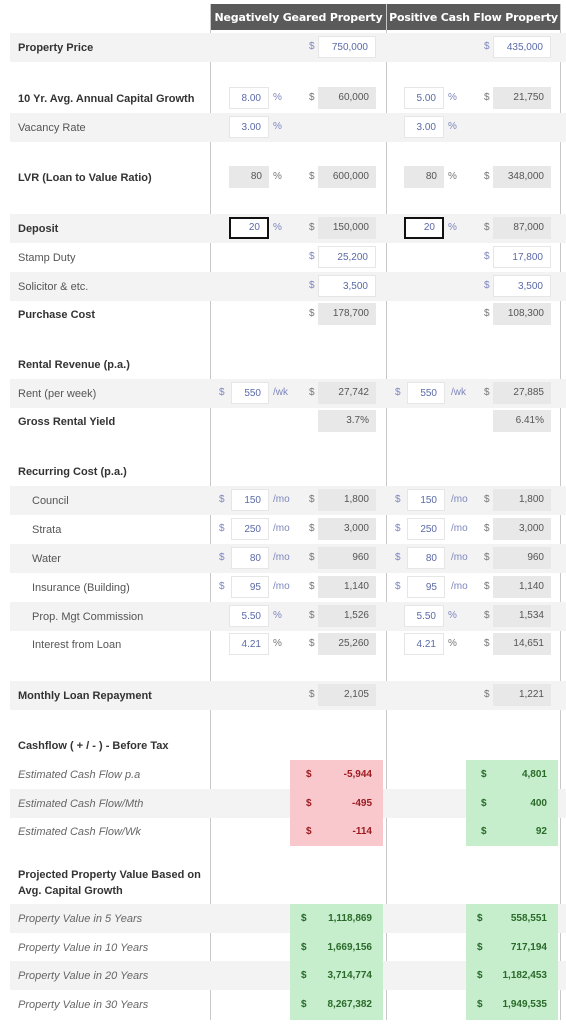 Image resolution: width=566 pixels, height=1024 pixels. What do you see at coordinates (522, 286) in the screenshot?
I see `solicitor-pos-field: 3,500` at bounding box center [522, 286].